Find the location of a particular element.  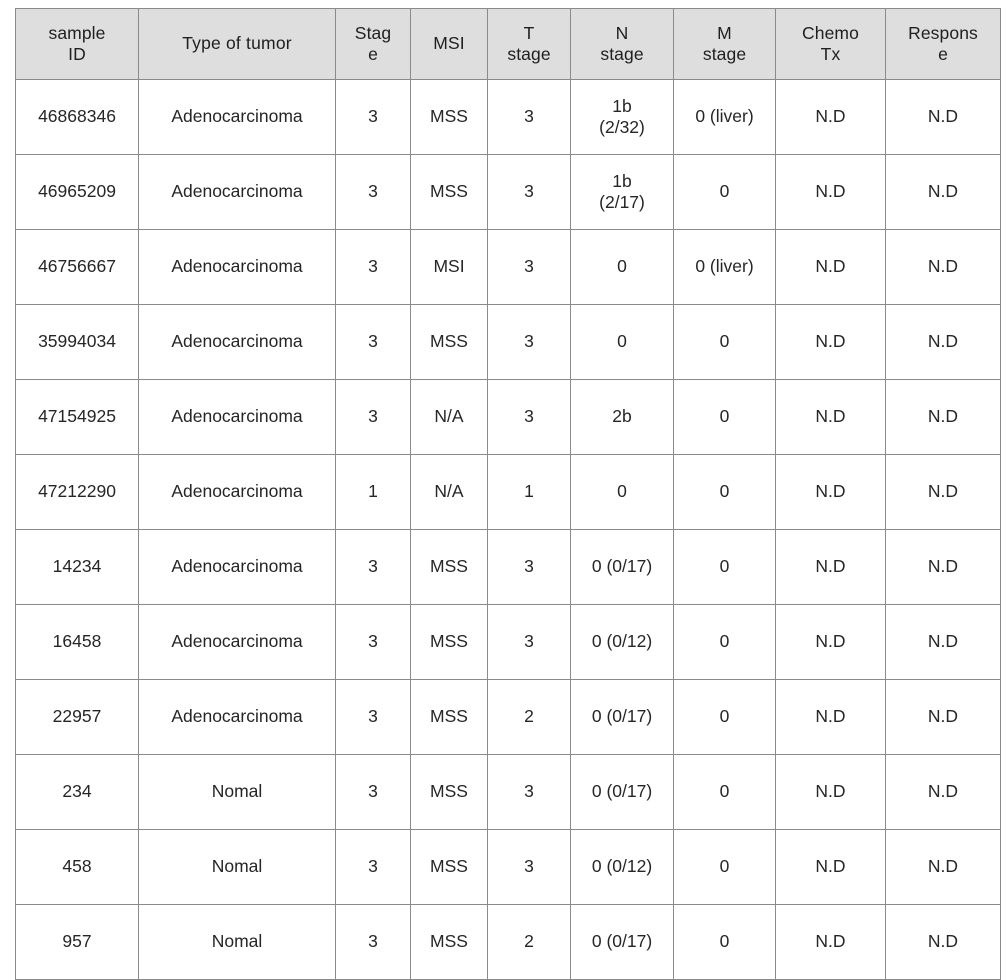

header-line-1: Stag is located at coordinates (373, 32).